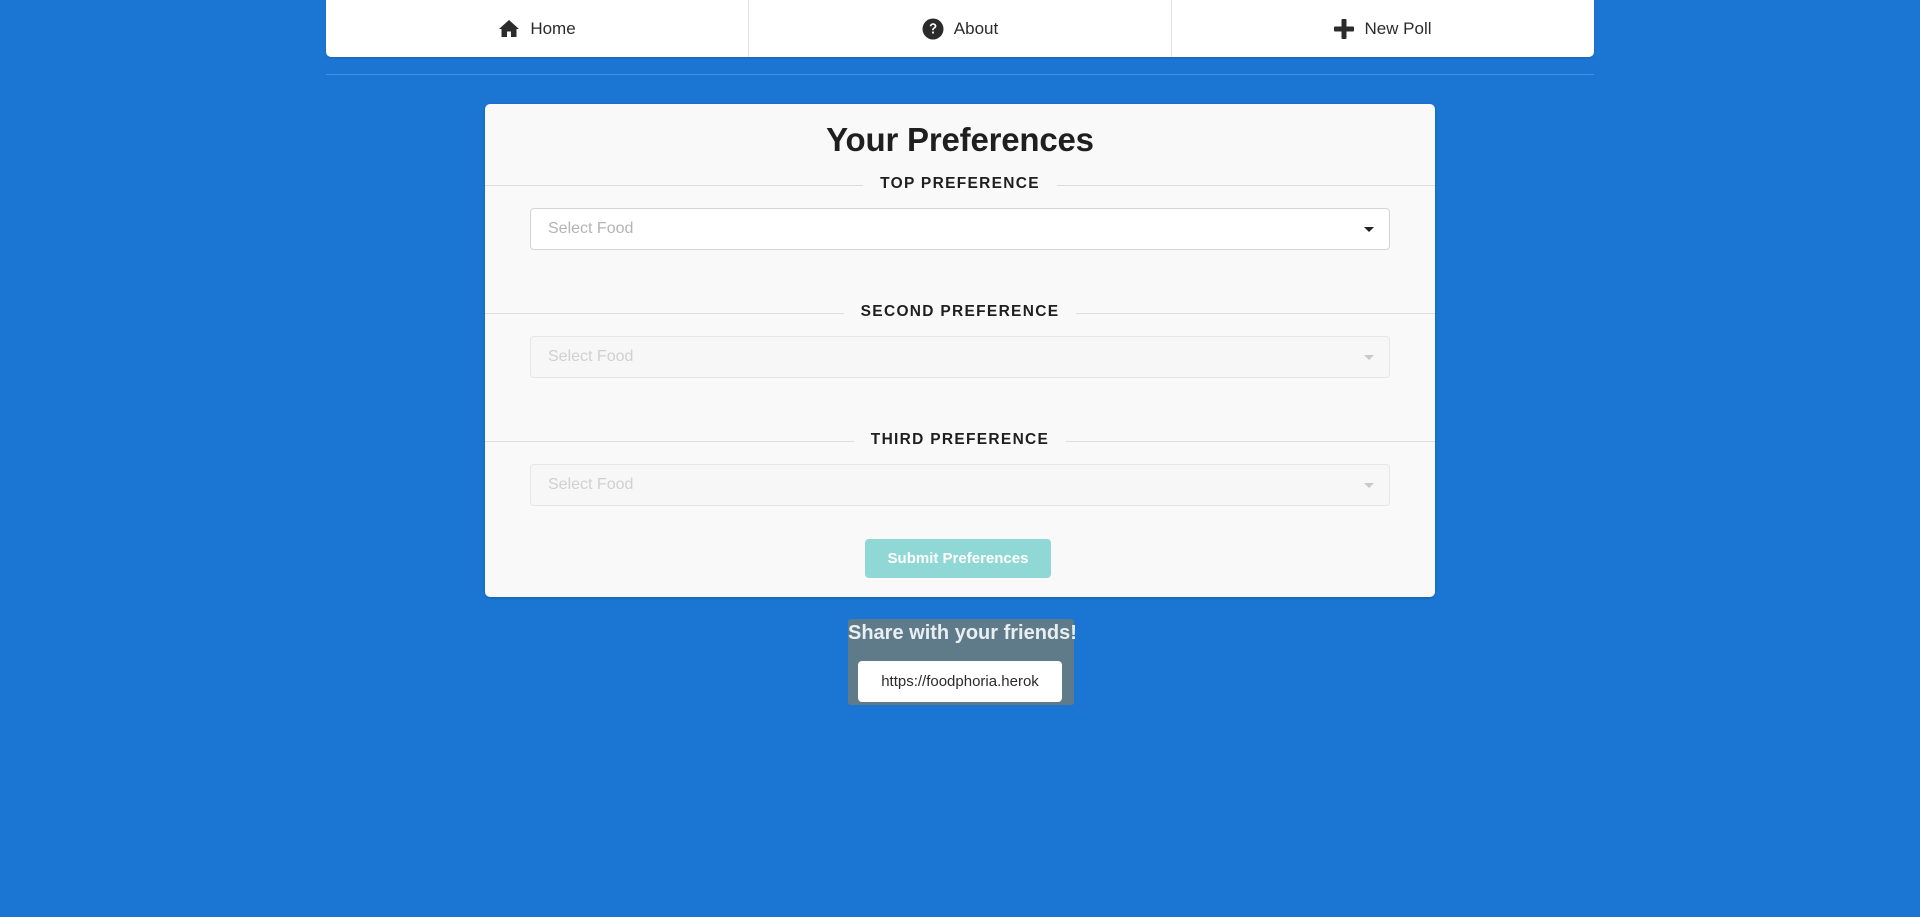  Describe the element at coordinates (960, 183) in the screenshot. I see `top-preference-label: TOP PREFERENCE` at that location.